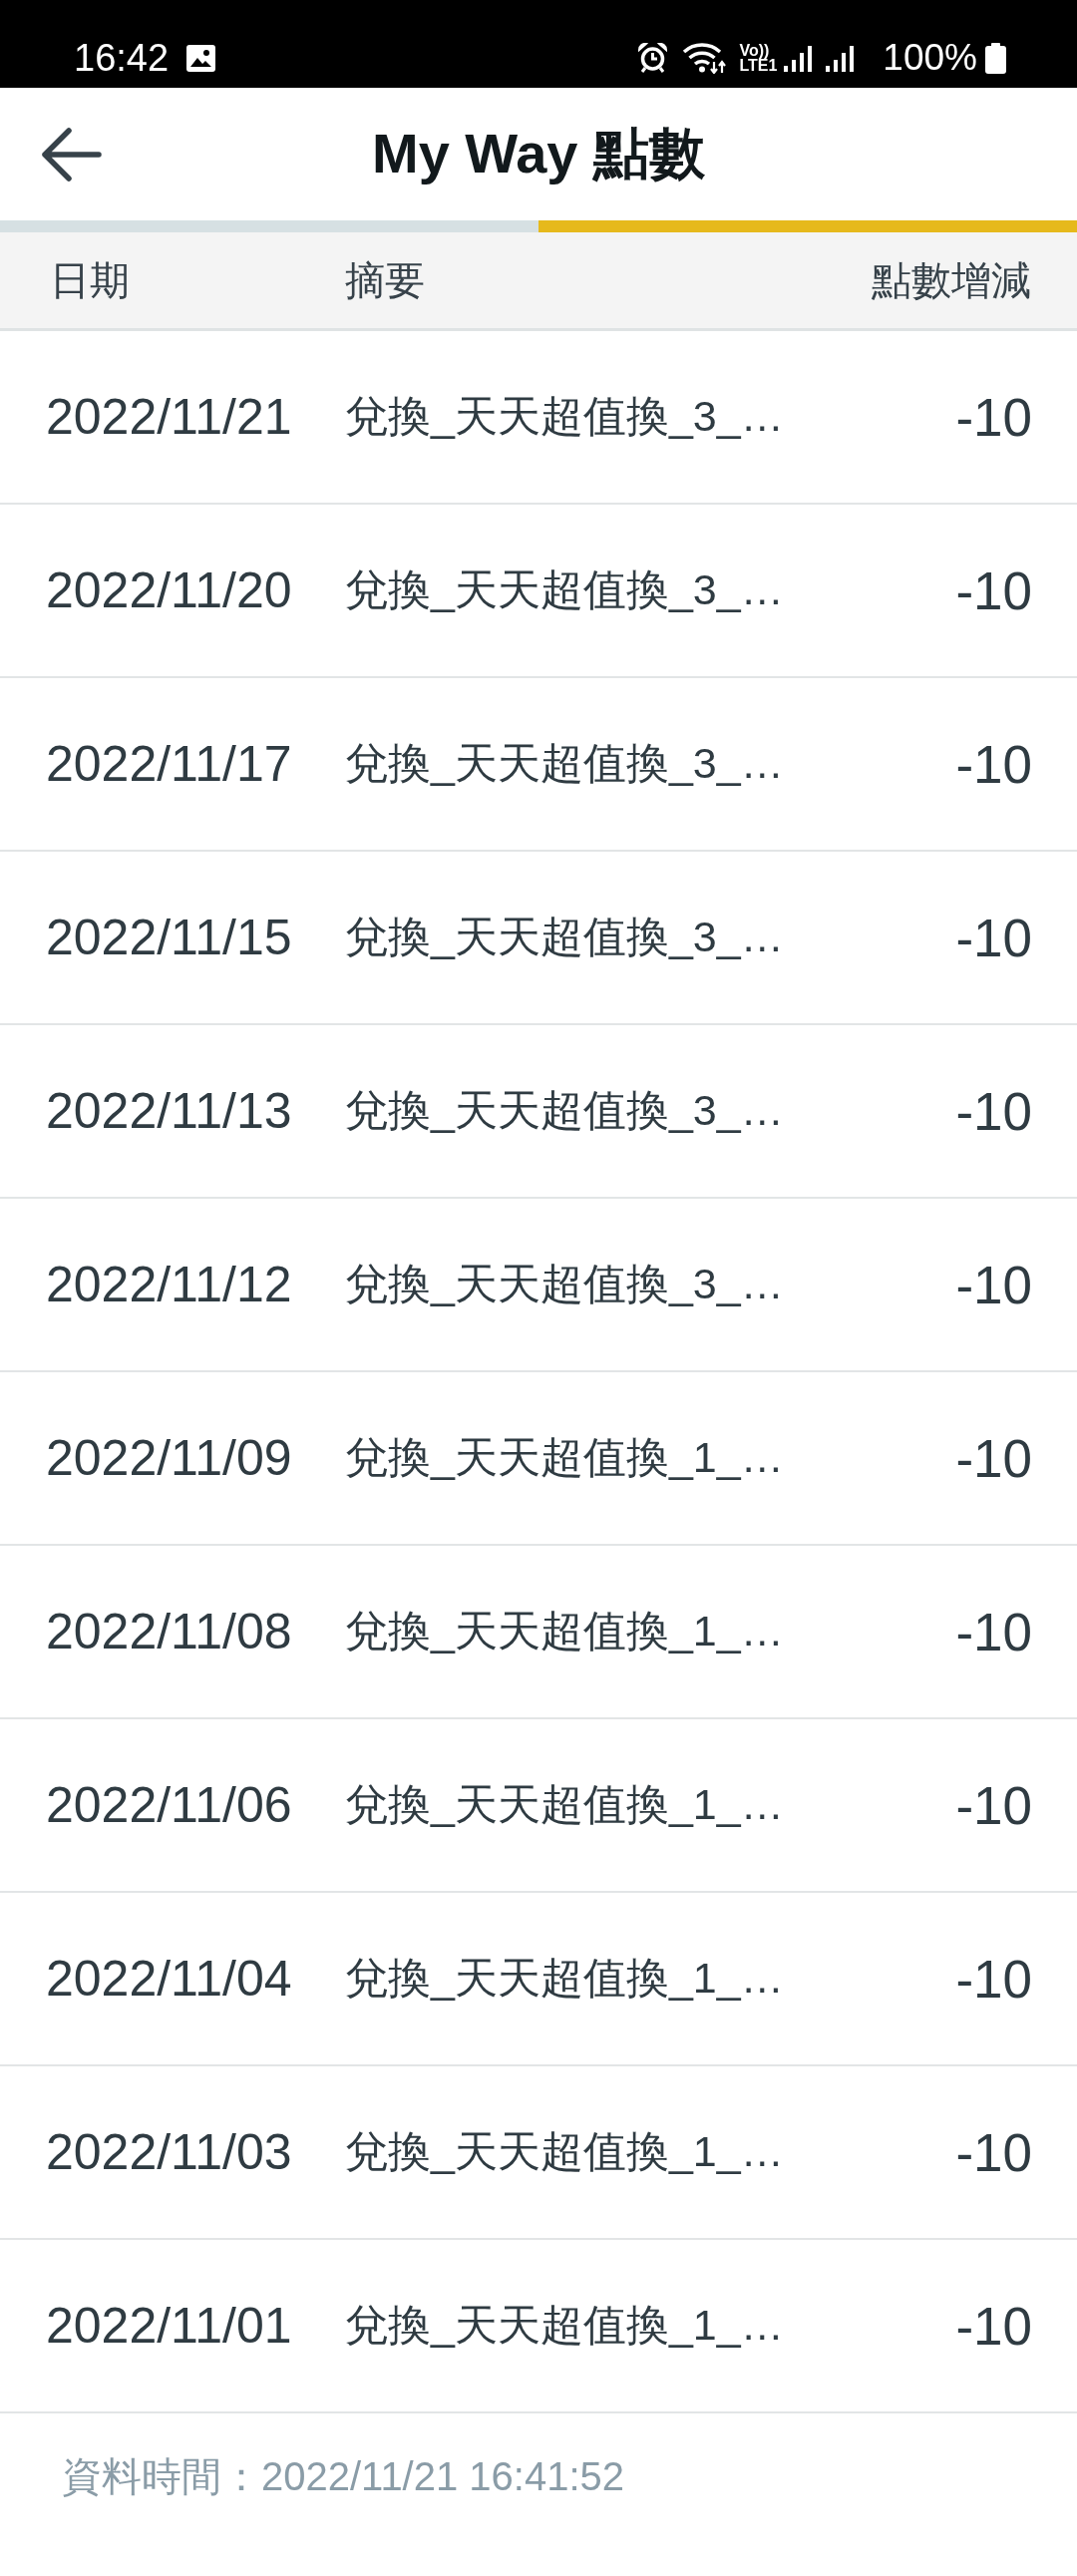 The height and width of the screenshot is (2576, 1077). I want to click on volte-indicator: Vo)) LTE1, so click(758, 58).